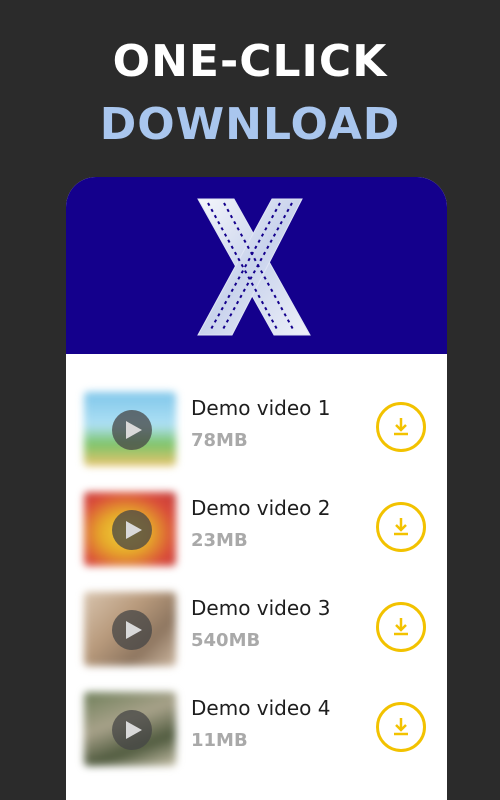  What do you see at coordinates (256, 732) in the screenshot?
I see `list-item: Demo video 4 11MB` at bounding box center [256, 732].